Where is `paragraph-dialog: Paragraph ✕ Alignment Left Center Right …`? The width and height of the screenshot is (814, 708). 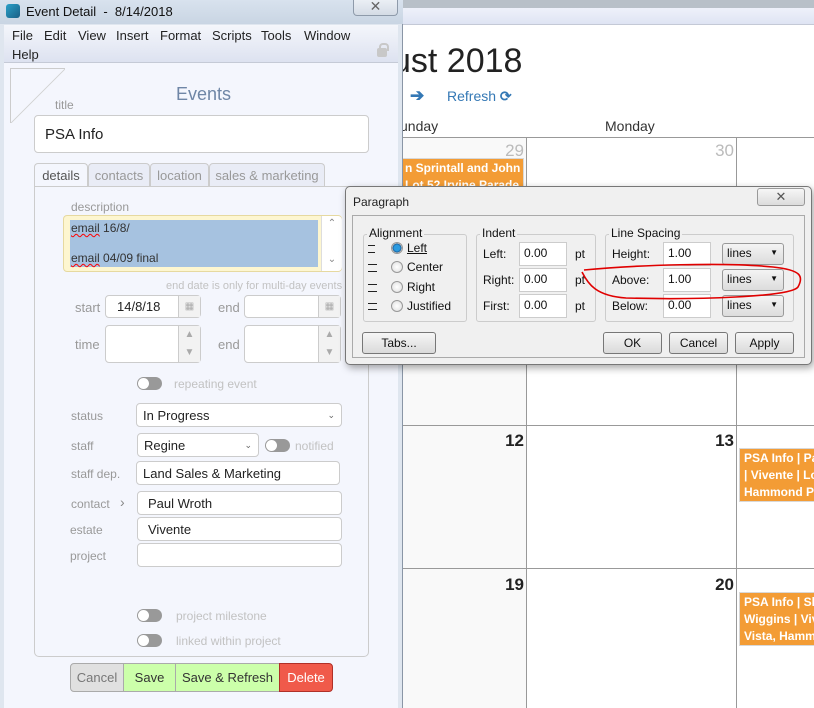 paragraph-dialog: Paragraph ✕ Alignment Left Center Right … is located at coordinates (578, 275).